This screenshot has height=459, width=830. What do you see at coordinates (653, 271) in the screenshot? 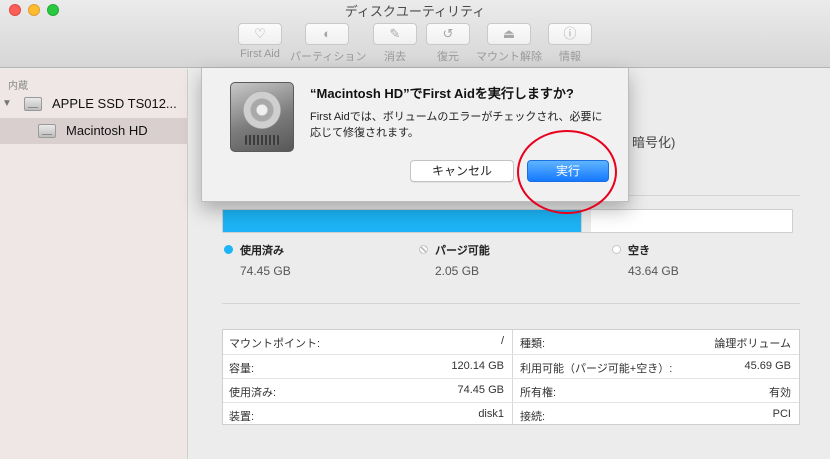
I see `free-value: 43.64 GB` at bounding box center [653, 271].